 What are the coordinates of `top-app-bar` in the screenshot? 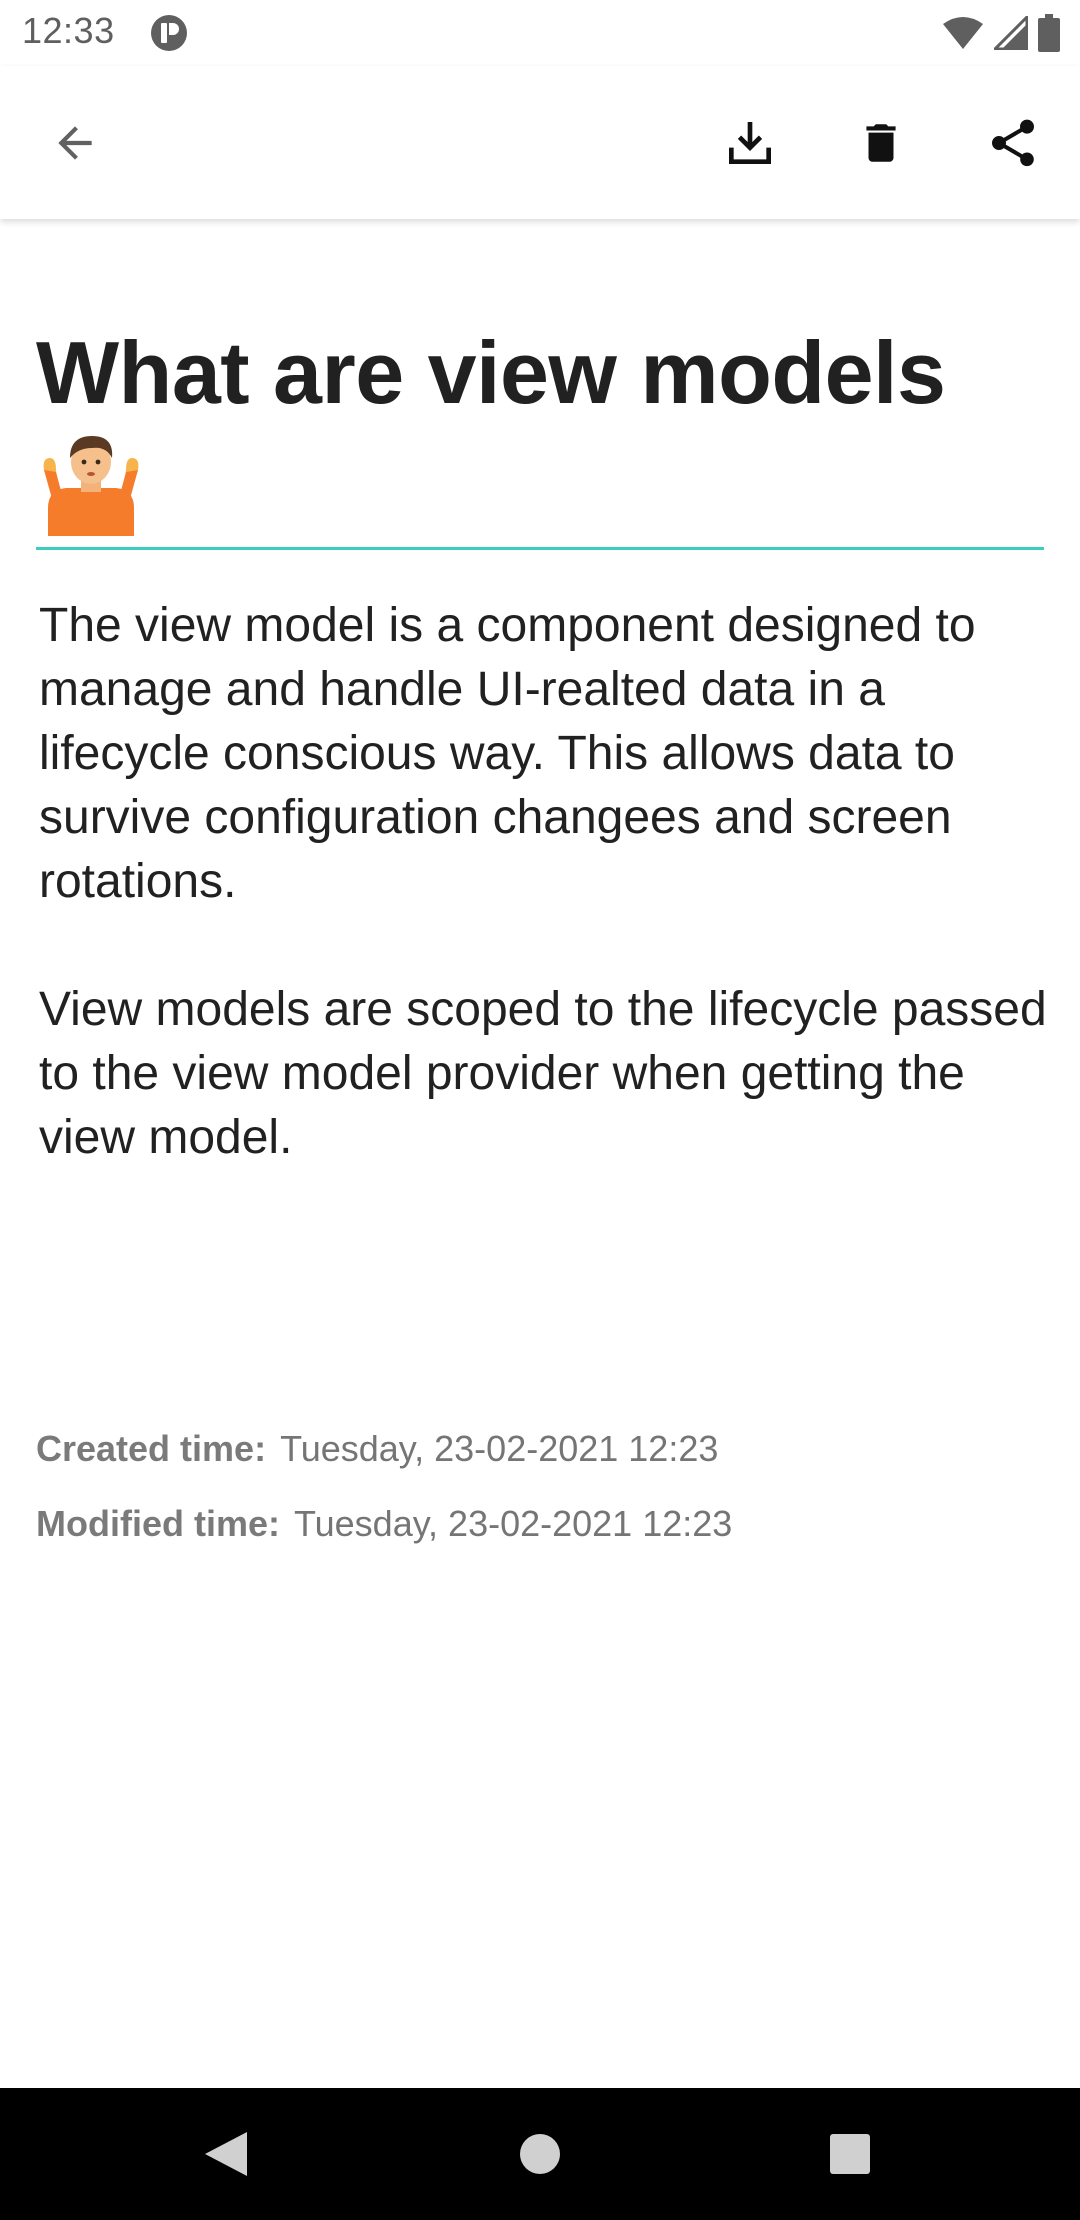 It's located at (540, 142).